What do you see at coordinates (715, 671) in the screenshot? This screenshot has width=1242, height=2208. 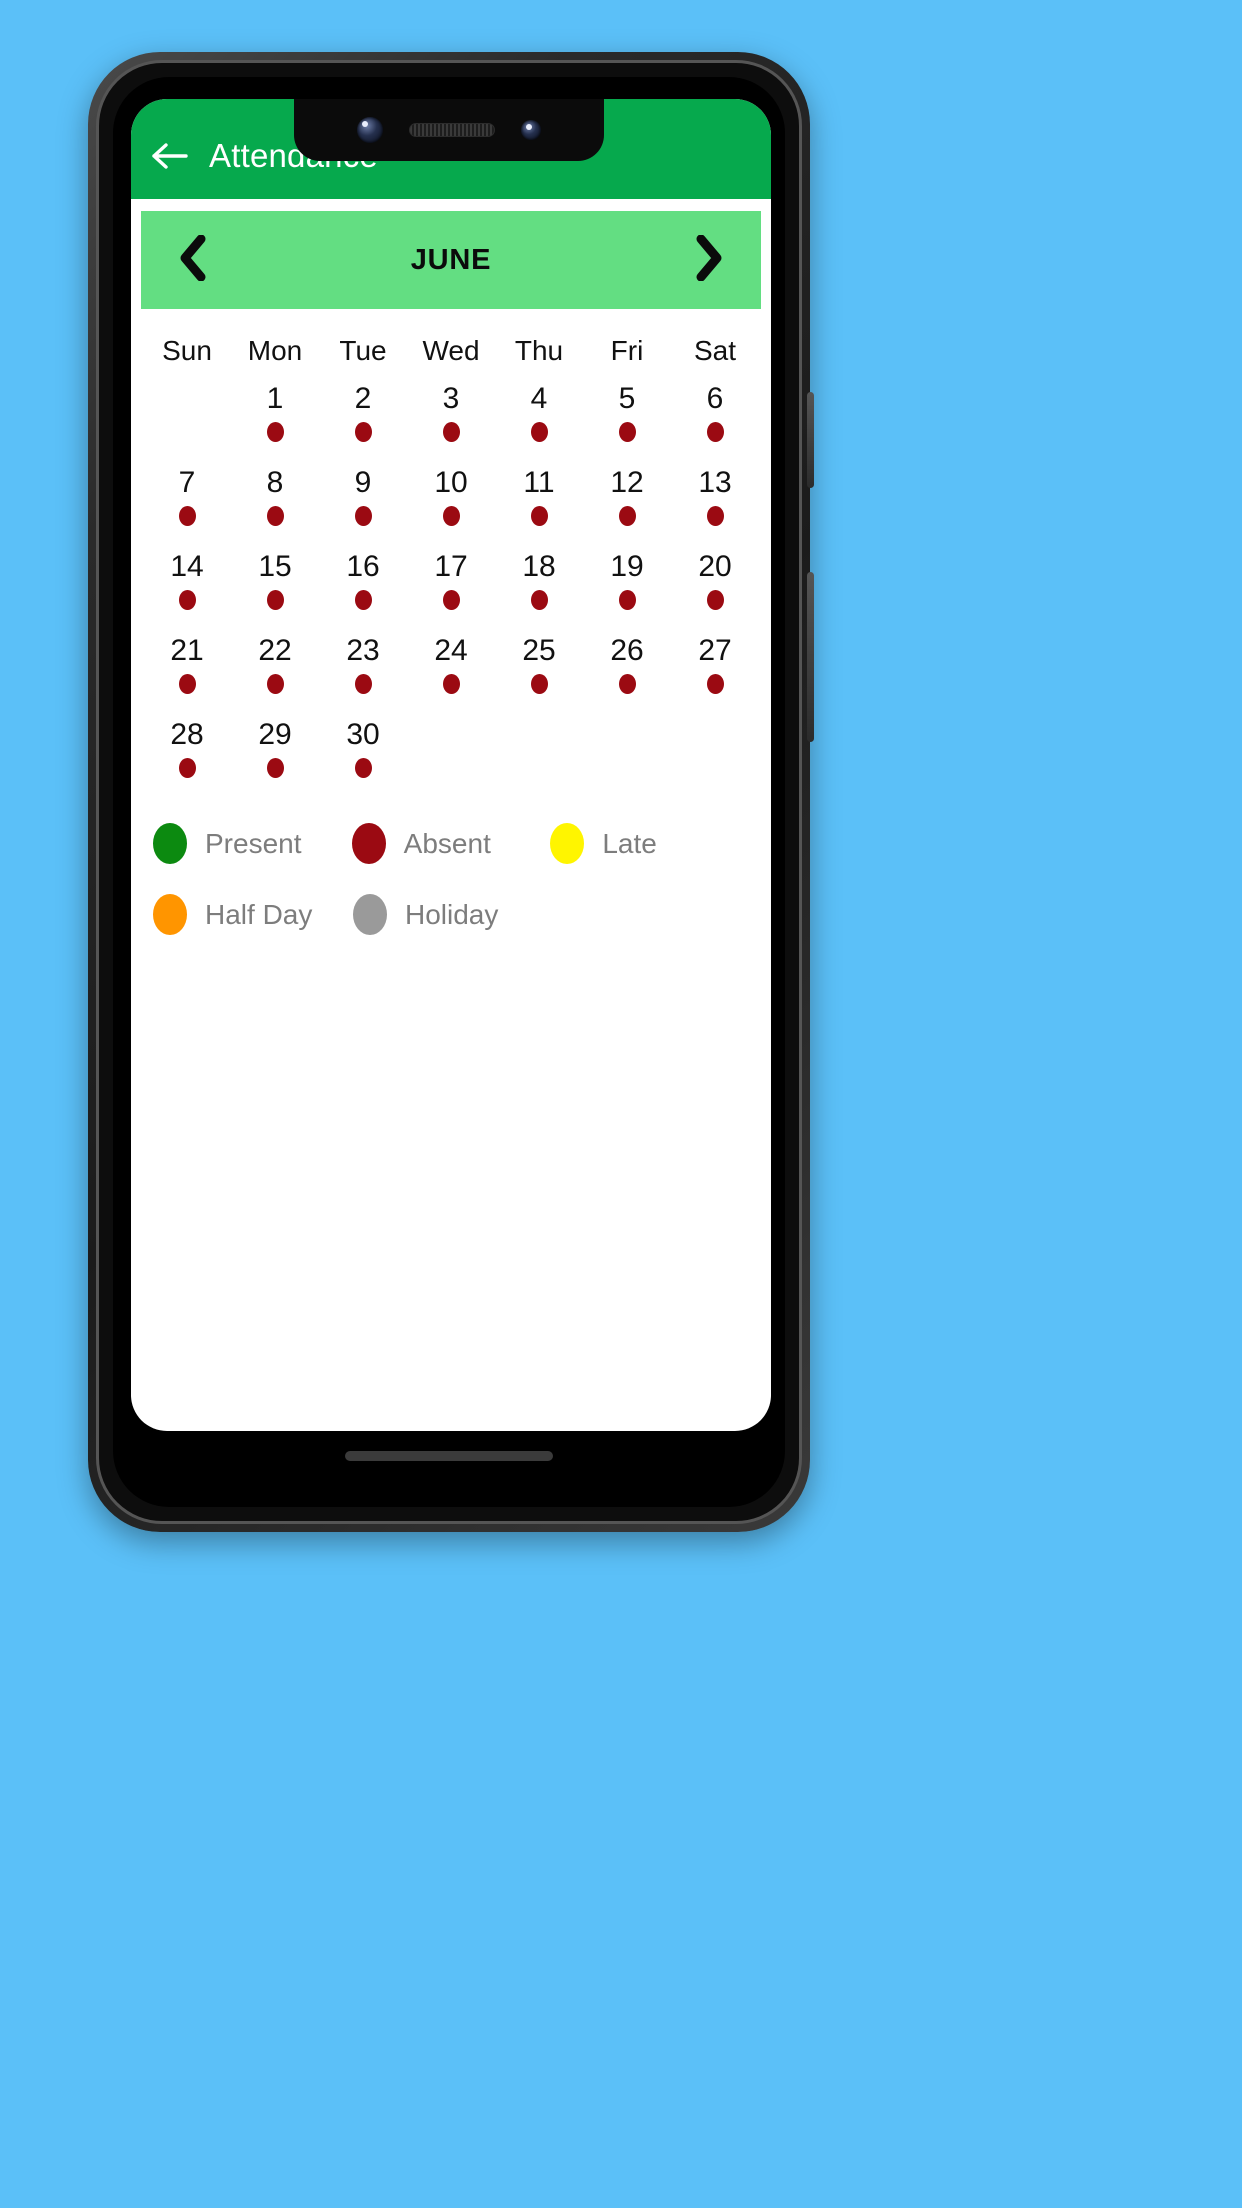 I see `calendar-day-27: 27` at bounding box center [715, 671].